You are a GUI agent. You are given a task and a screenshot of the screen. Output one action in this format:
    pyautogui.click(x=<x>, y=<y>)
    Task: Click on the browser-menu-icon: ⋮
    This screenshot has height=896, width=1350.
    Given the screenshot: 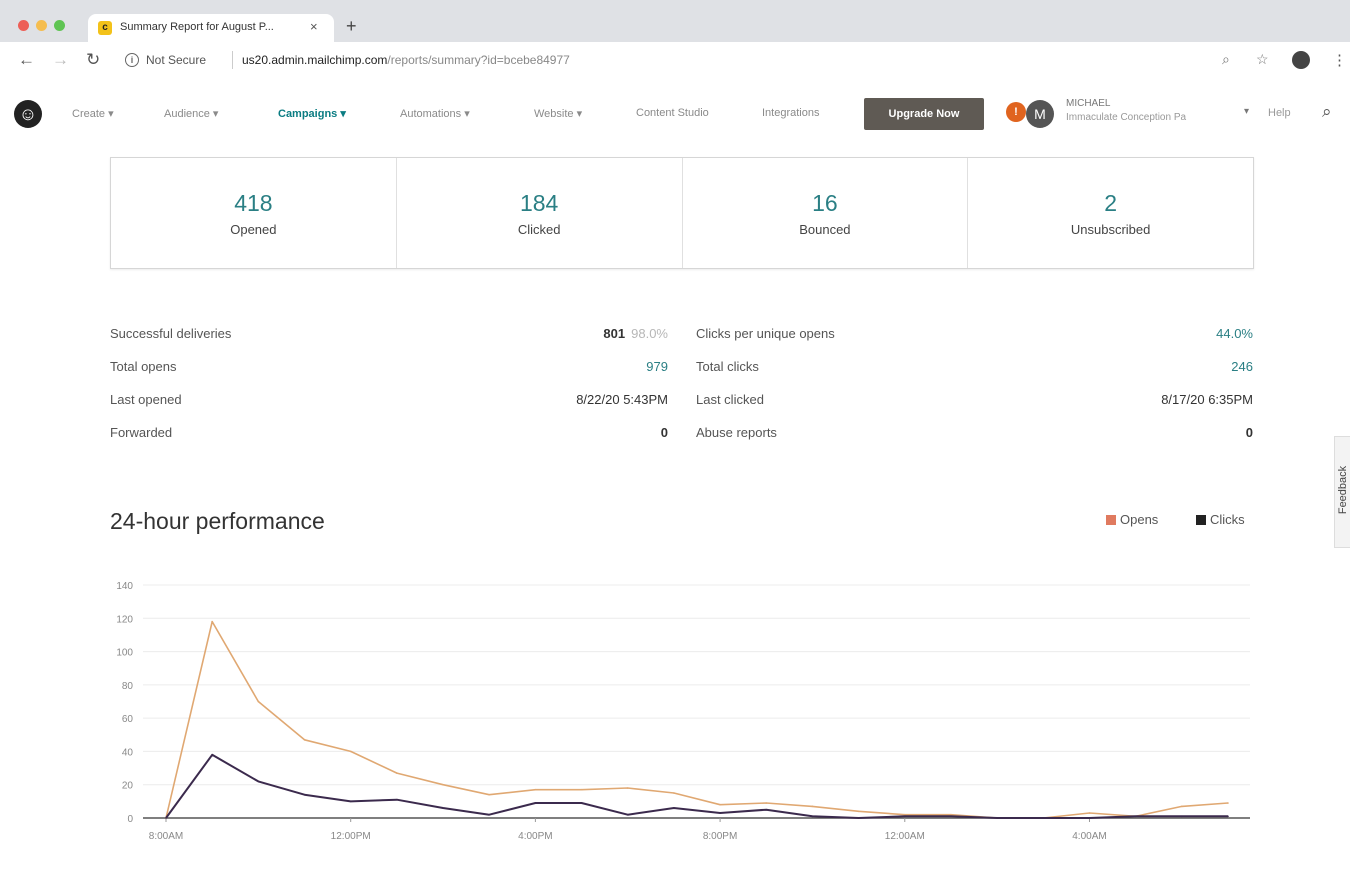 What is the action you would take?
    pyautogui.click(x=1339, y=60)
    